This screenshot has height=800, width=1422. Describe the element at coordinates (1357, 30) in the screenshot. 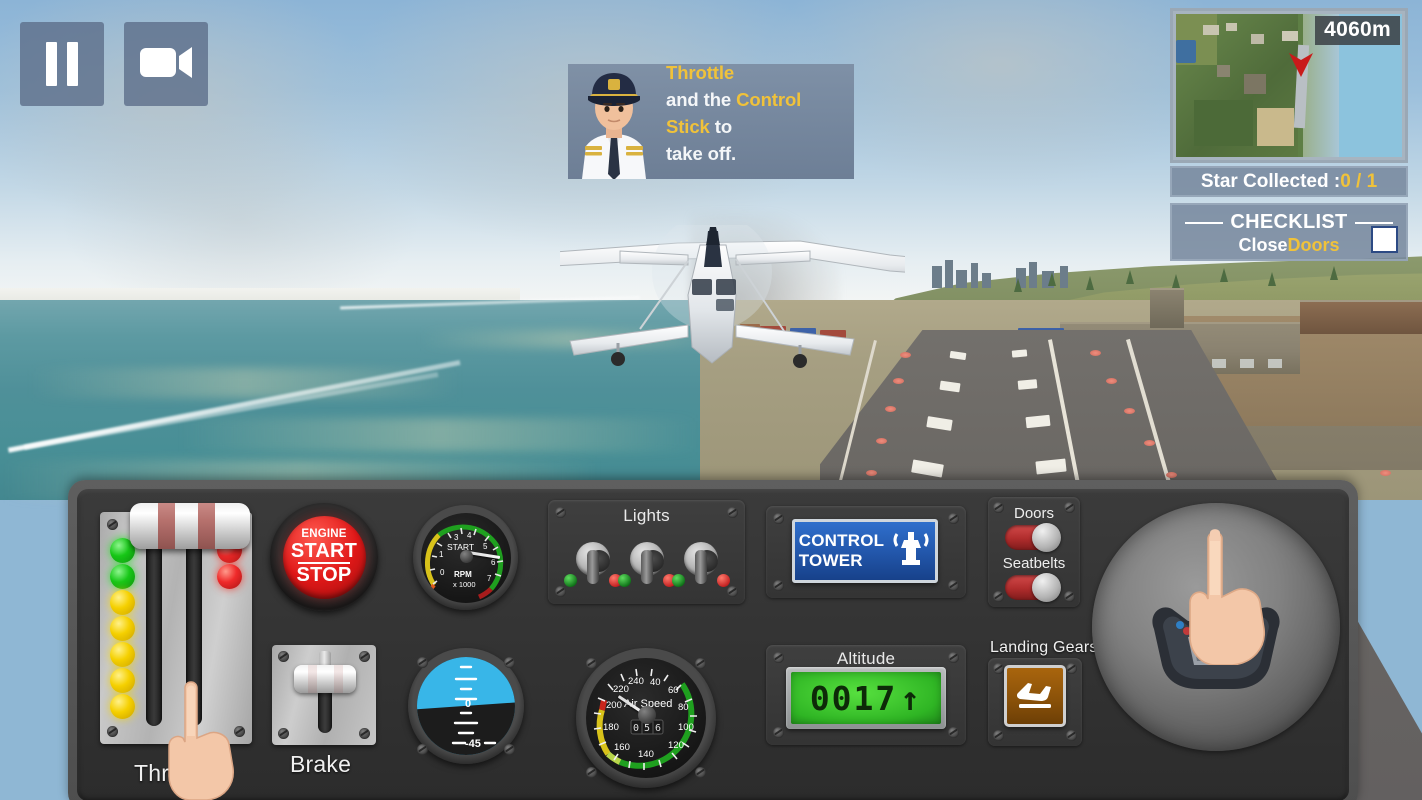

I see `altitude-badge: 4060m` at that location.